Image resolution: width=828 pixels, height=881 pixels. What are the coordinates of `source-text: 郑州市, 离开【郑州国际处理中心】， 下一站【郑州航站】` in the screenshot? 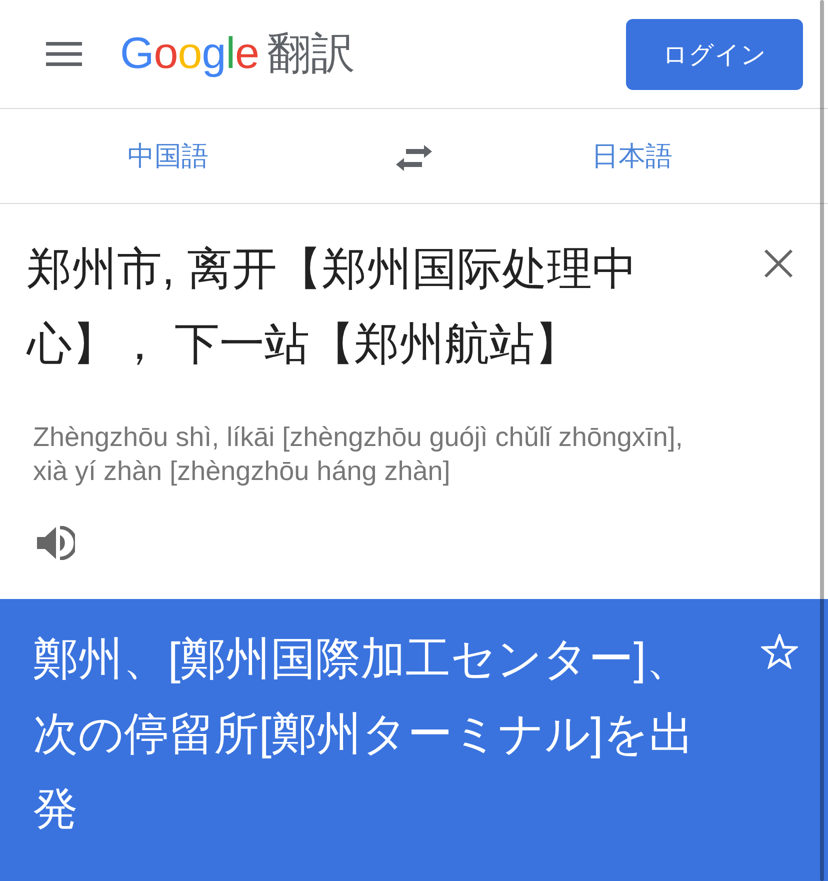 It's located at (352, 306).